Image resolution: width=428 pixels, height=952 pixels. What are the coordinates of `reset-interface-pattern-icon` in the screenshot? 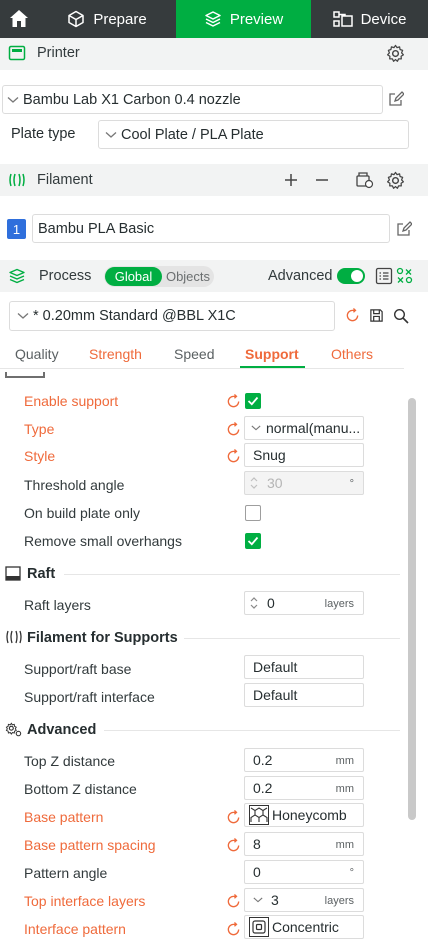 It's located at (233, 929).